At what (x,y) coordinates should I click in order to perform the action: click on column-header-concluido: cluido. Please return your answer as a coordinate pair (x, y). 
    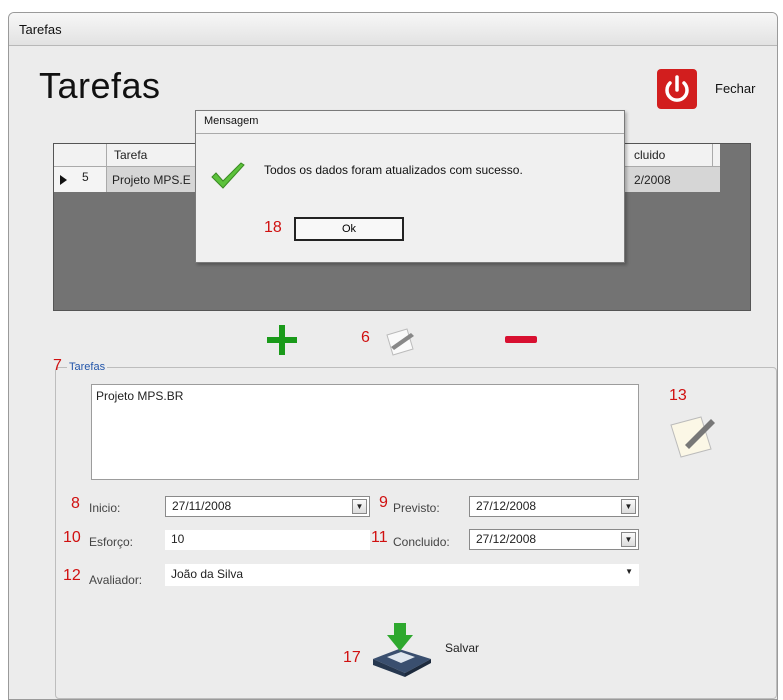
    Looking at the image, I should click on (649, 155).